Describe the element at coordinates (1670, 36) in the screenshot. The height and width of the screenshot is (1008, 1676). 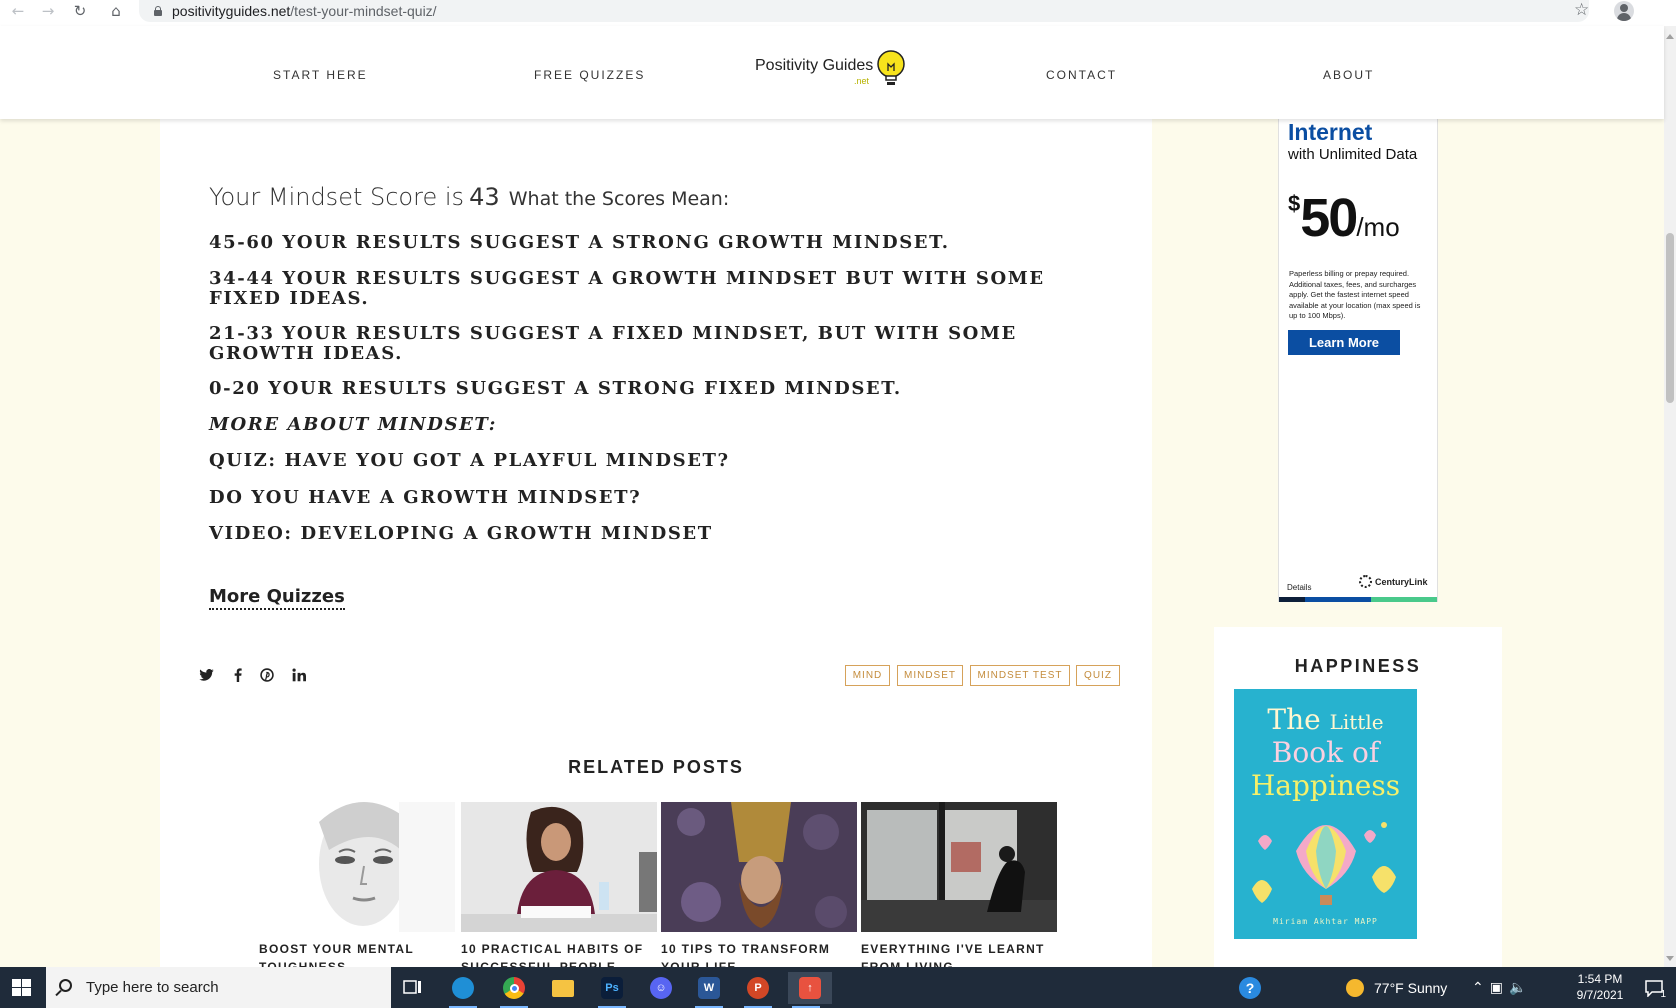
I see `scroll-up-icon` at that location.